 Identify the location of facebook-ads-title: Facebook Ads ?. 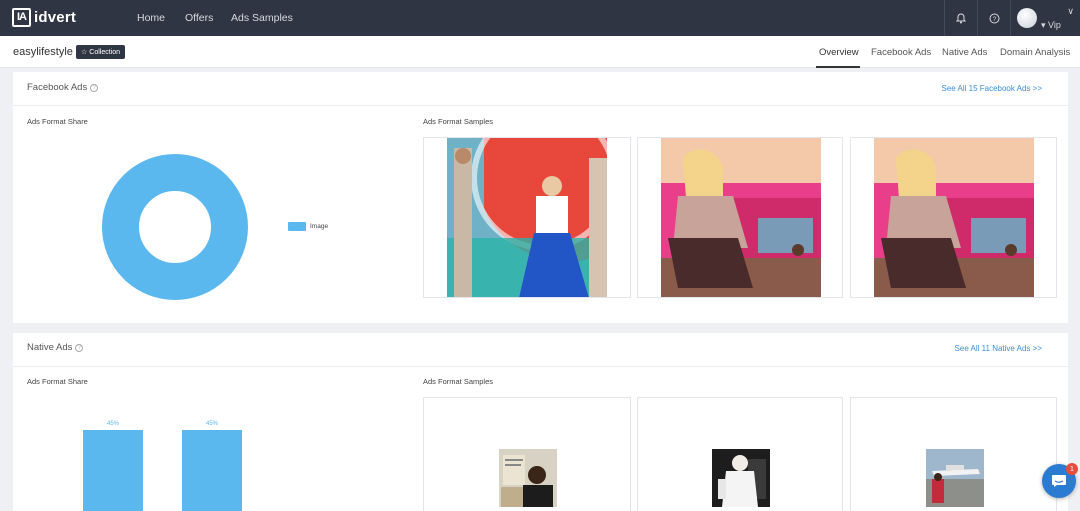
(63, 87).